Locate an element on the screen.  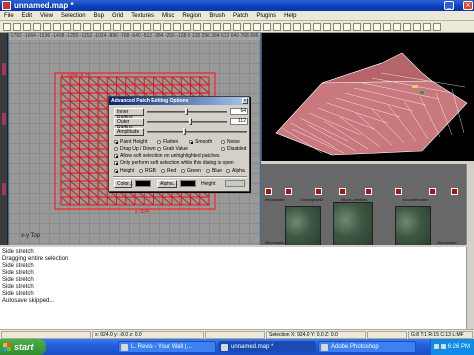
menu-misc: Misc is located at coordinates (168, 16).